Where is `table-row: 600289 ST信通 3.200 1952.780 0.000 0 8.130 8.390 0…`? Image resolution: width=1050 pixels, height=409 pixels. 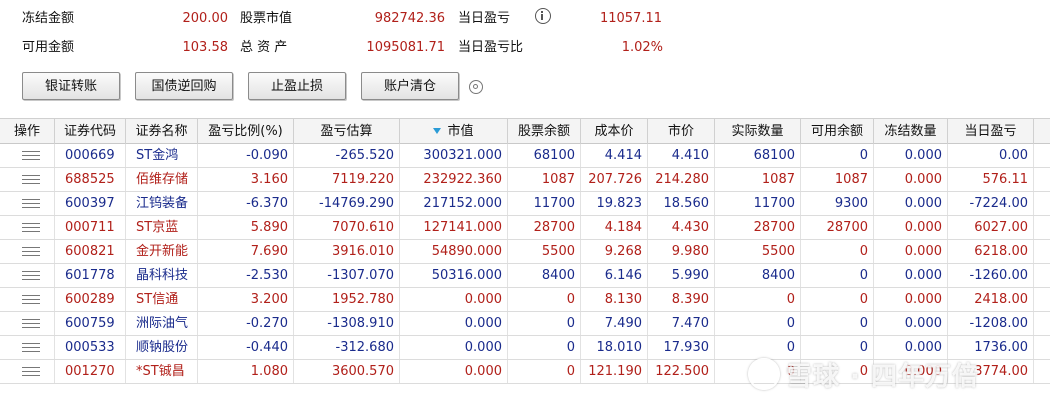
table-row: 600289 ST信通 3.200 1952.780 0.000 0 8.130 8.390 0… is located at coordinates (525, 300).